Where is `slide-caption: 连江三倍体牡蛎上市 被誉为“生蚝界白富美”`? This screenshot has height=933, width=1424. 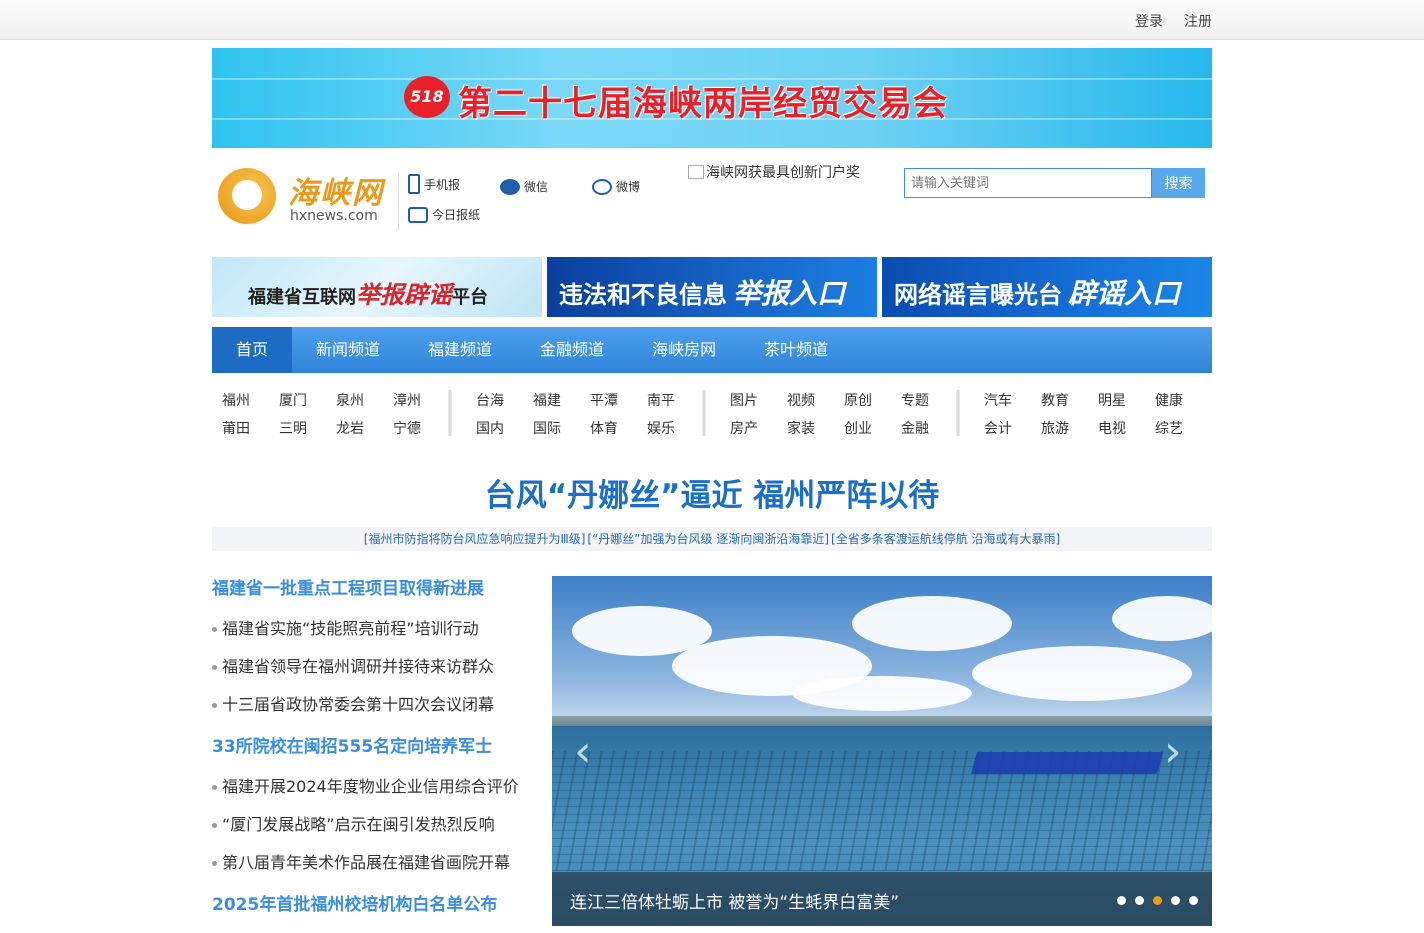
slide-caption: 连江三倍体牡蛎上市 被誉为“生蚝界白富美” is located at coordinates (734, 900).